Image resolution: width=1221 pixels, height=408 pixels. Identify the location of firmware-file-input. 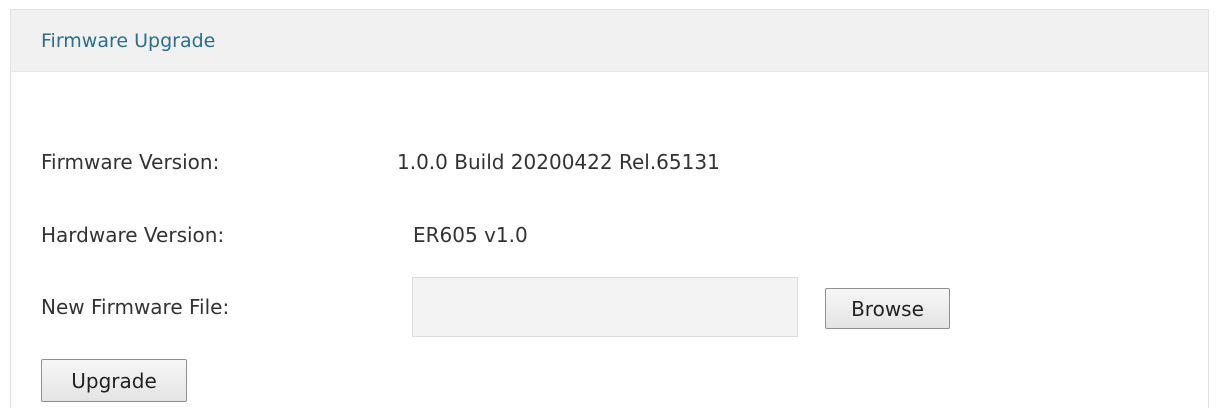
(605, 307).